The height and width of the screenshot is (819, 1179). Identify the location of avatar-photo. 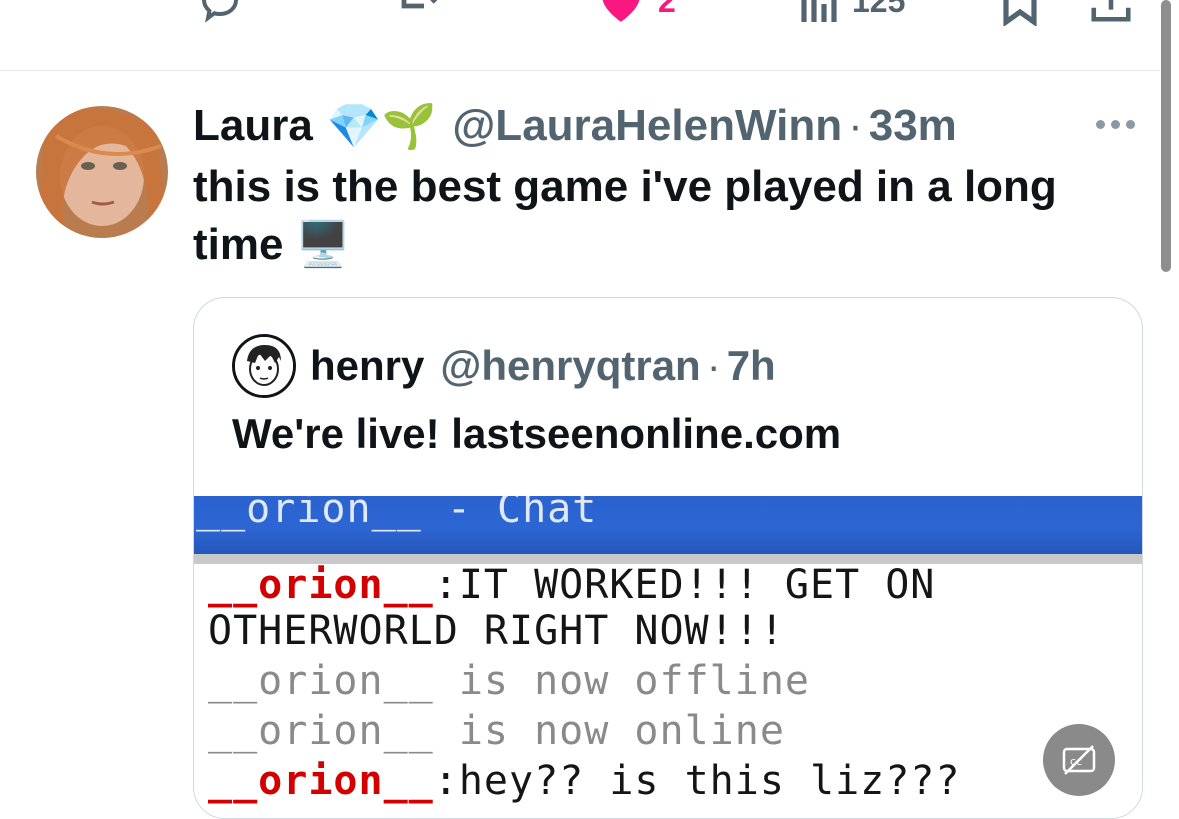
(102, 172).